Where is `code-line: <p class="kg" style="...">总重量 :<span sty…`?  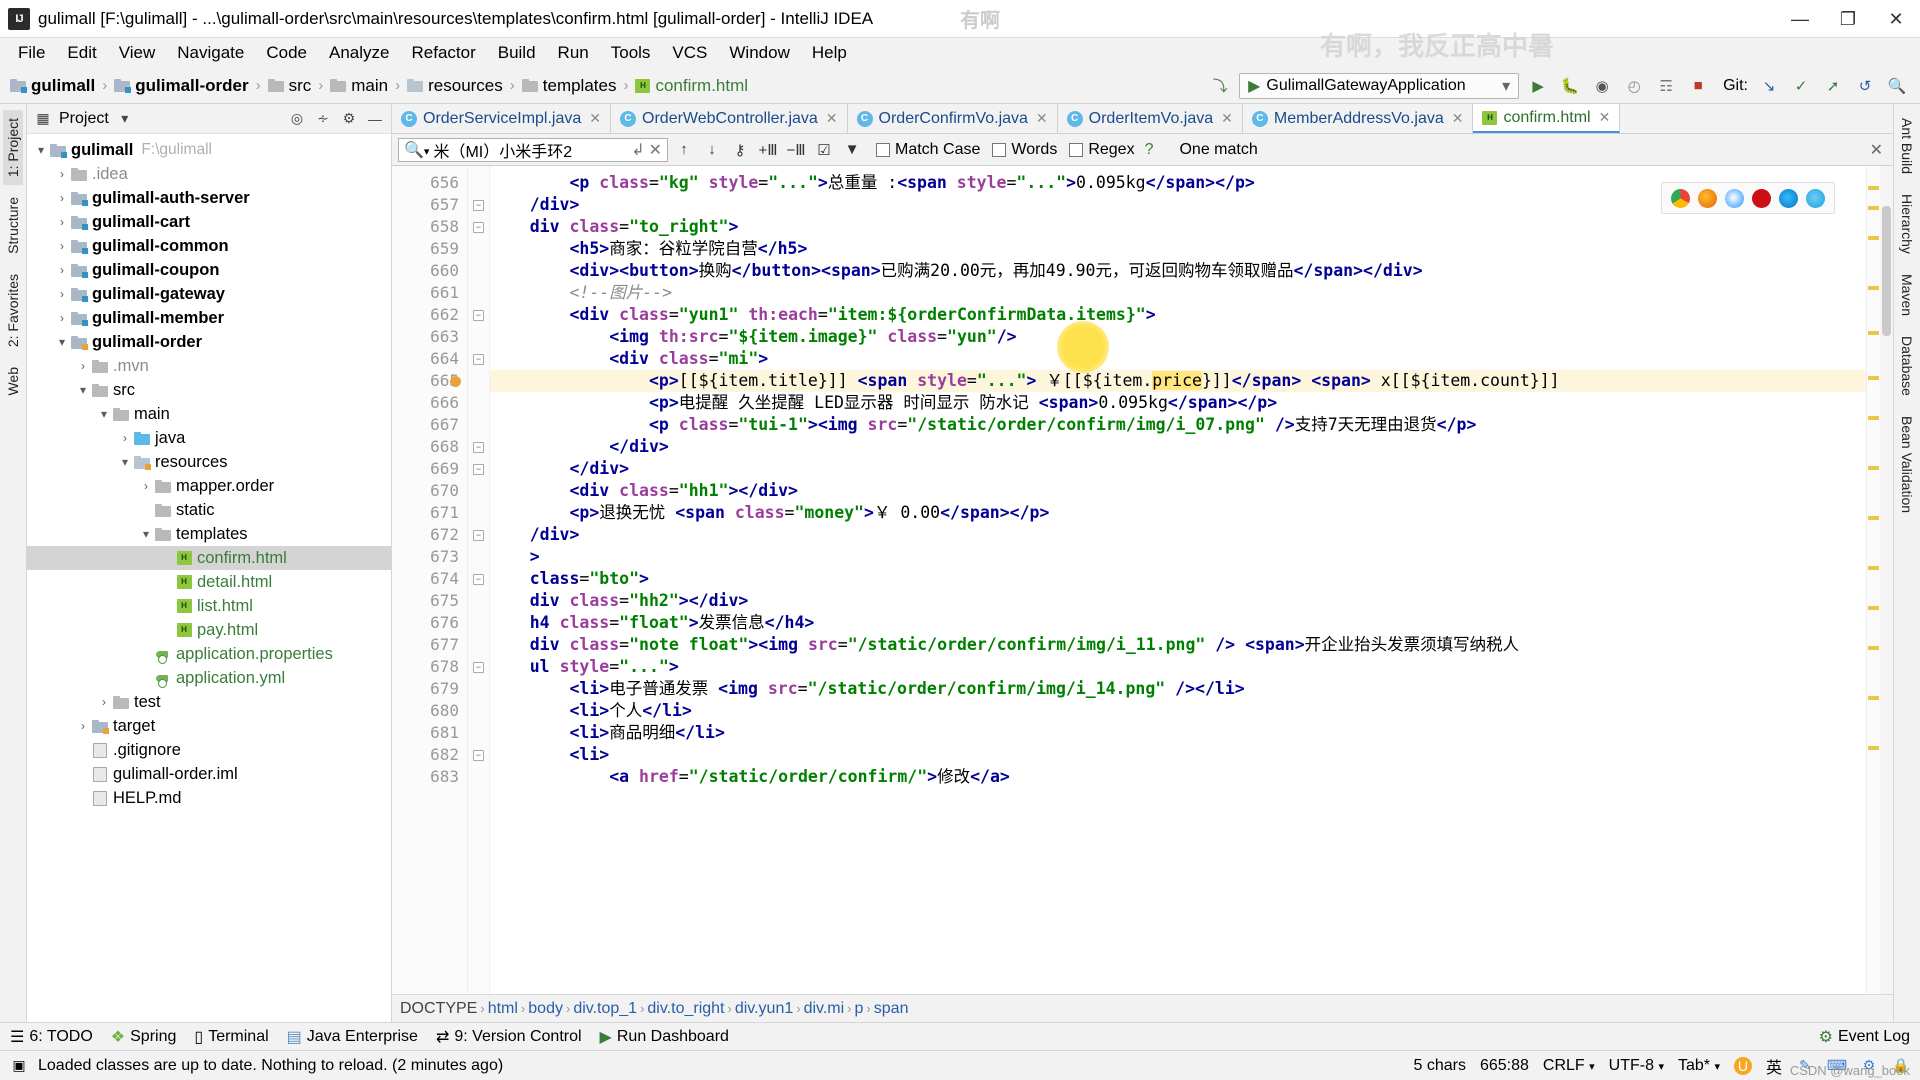 code-line: <p class="kg" style="...">总重量 :<span sty… is located at coordinates (1178, 183).